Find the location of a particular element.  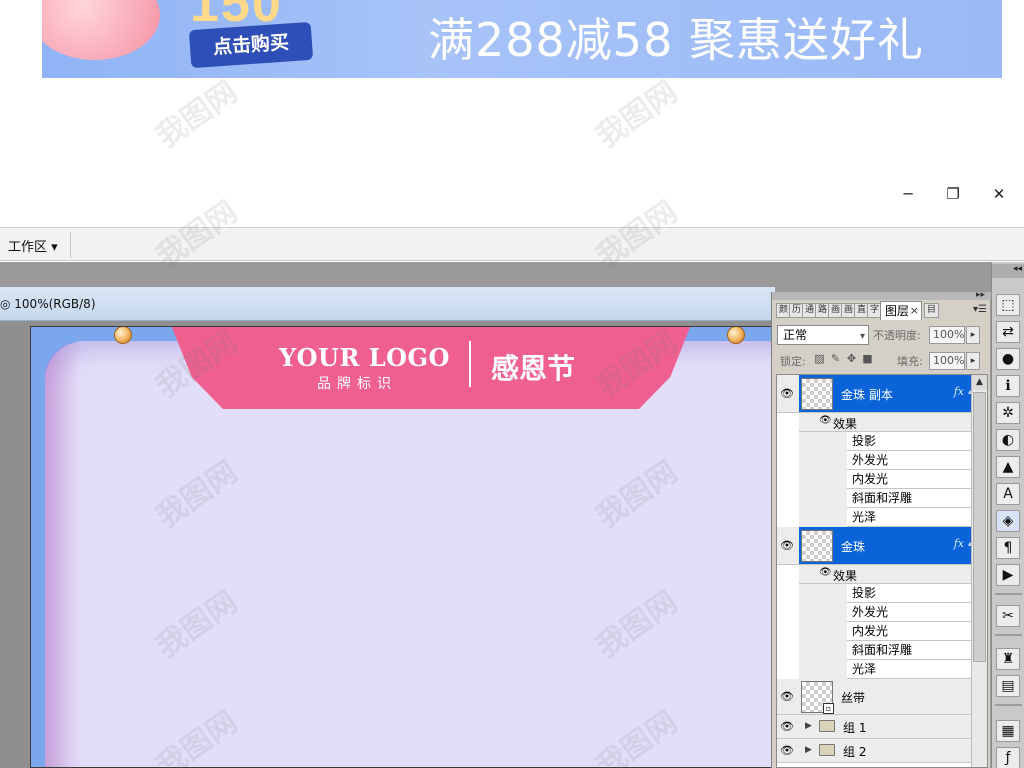

lock-transparent-icon: ▨ is located at coordinates (819, 358).